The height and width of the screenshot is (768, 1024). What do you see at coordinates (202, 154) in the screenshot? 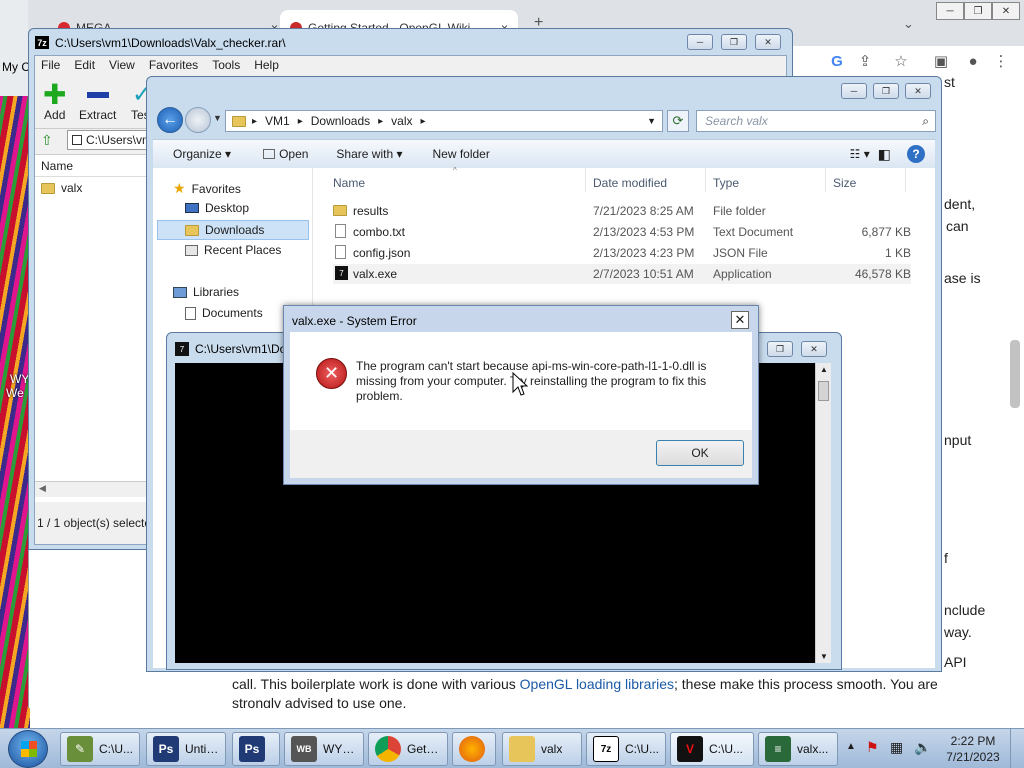
I see `organize-button: Organize ▾` at bounding box center [202, 154].